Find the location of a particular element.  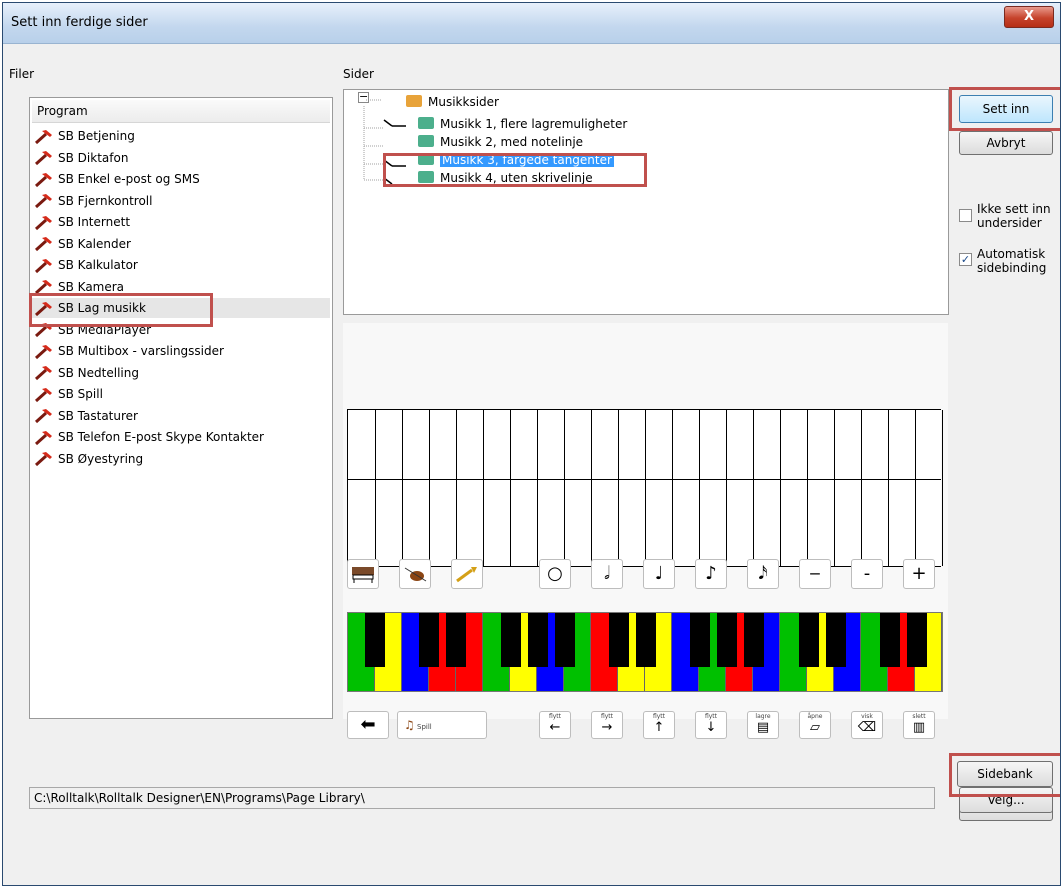

edit-button: flytt → is located at coordinates (607, 725).